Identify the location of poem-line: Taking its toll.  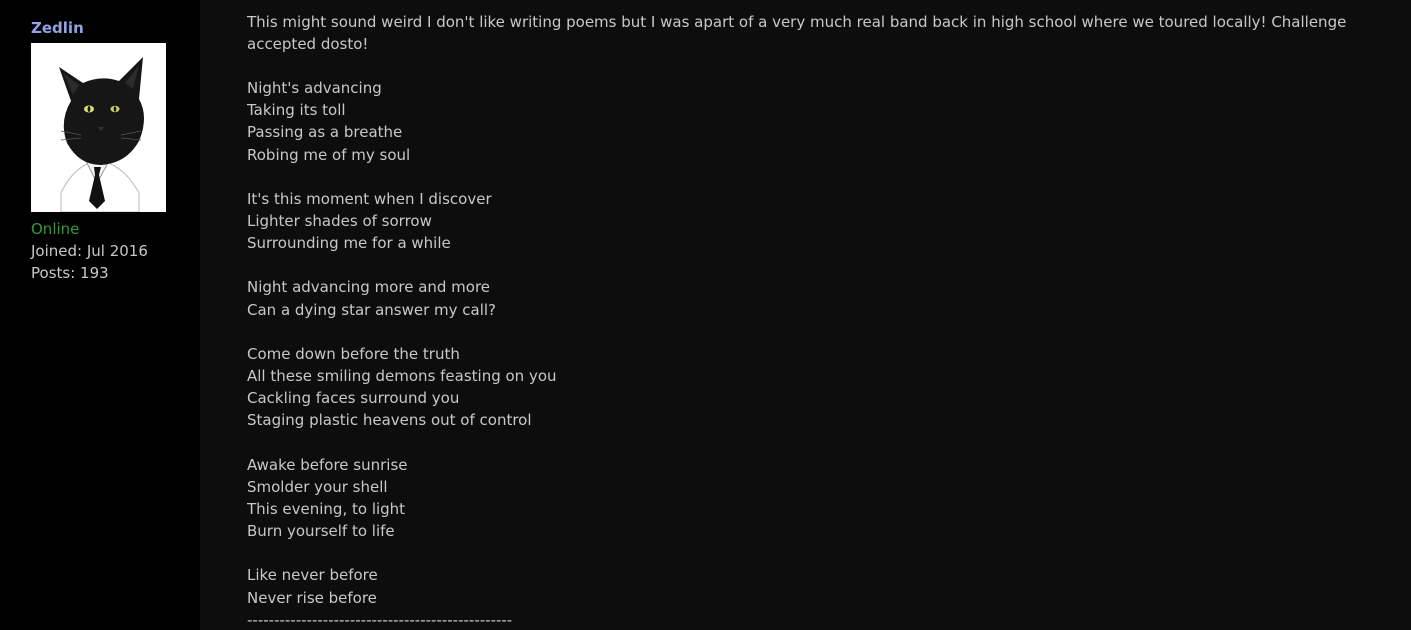
(296, 110).